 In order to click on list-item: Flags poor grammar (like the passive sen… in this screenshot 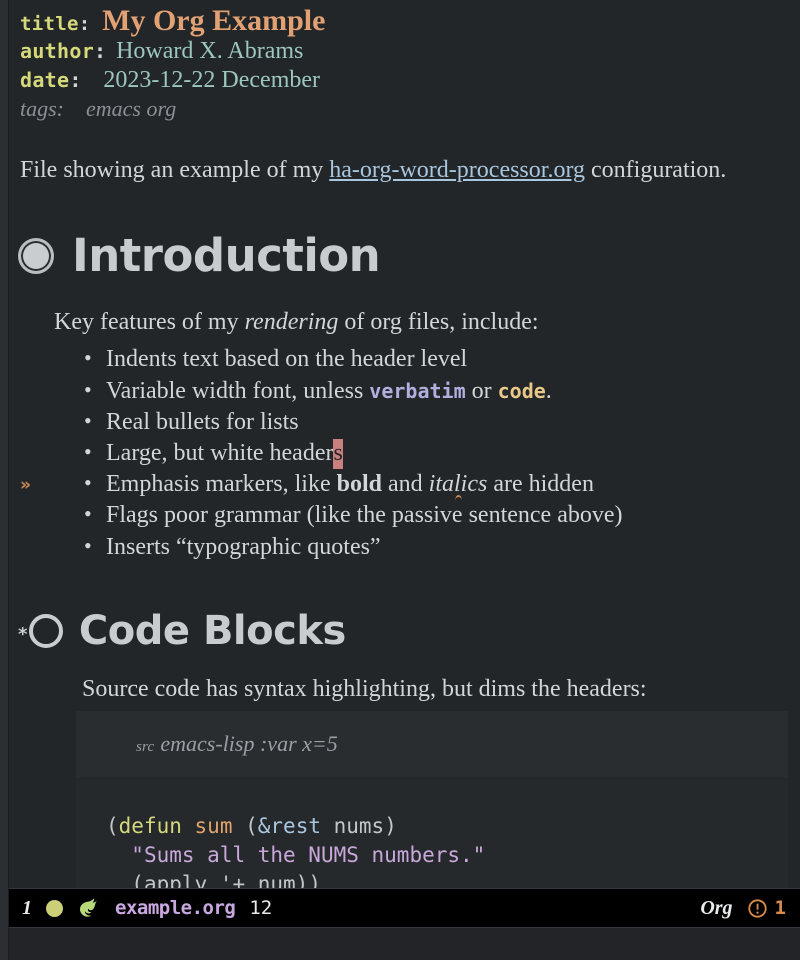, I will do `click(442, 515)`.